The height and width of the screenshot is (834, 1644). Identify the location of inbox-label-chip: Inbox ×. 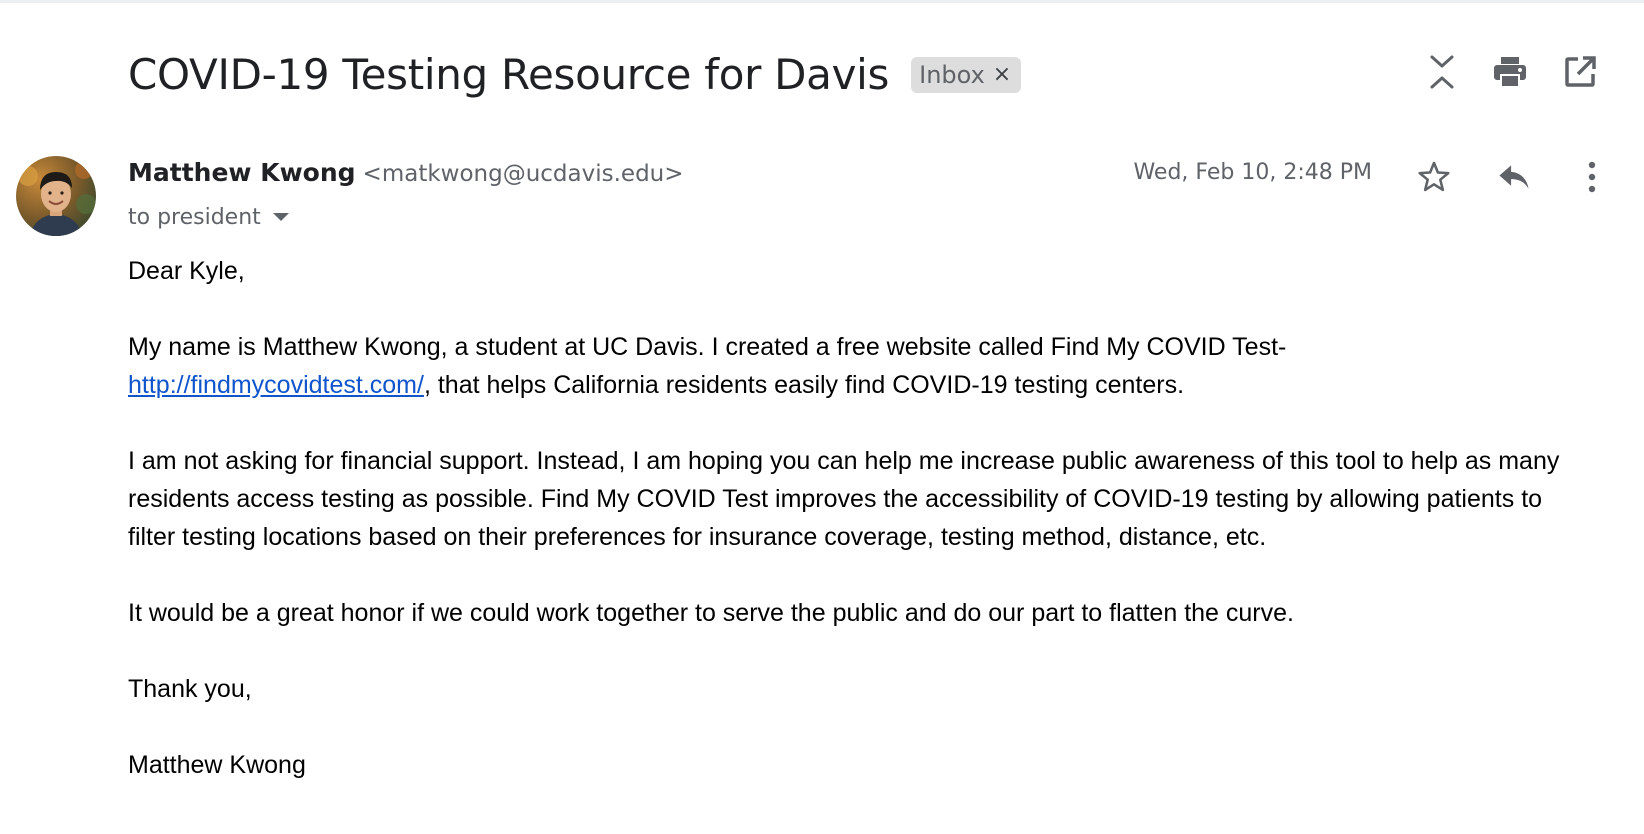
(966, 75).